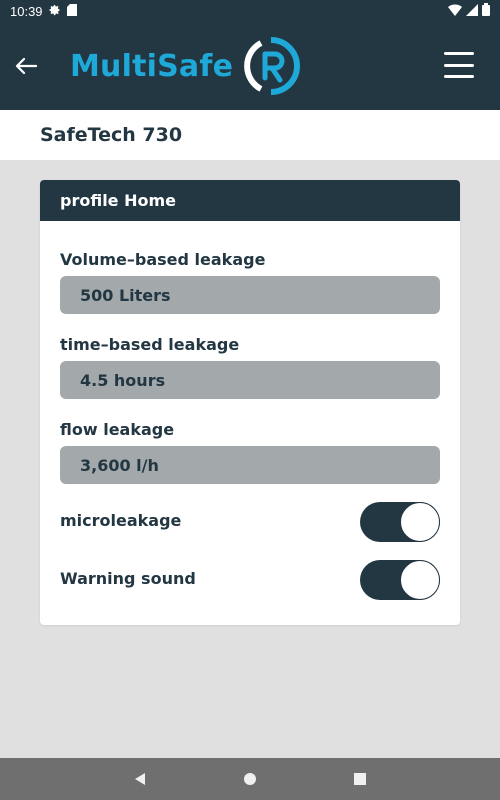 The width and height of the screenshot is (500, 800). I want to click on menu-button, so click(459, 65).